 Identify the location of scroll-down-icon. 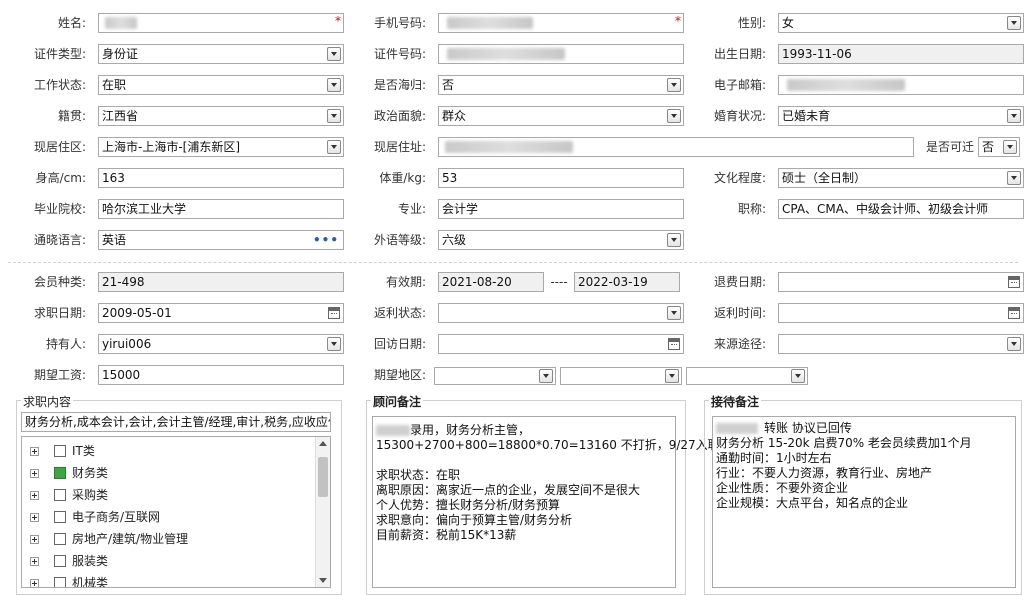
(323, 580).